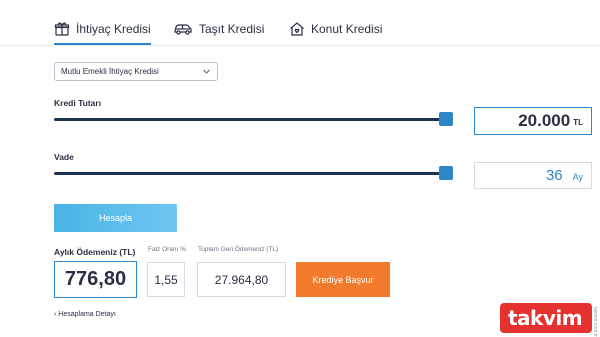 The image size is (600, 337). I want to click on calculation-detail-link: › Hesaplama Detayı, so click(85, 314).